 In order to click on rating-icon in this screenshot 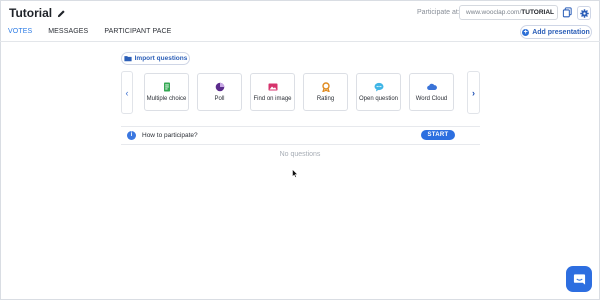, I will do `click(325, 87)`.